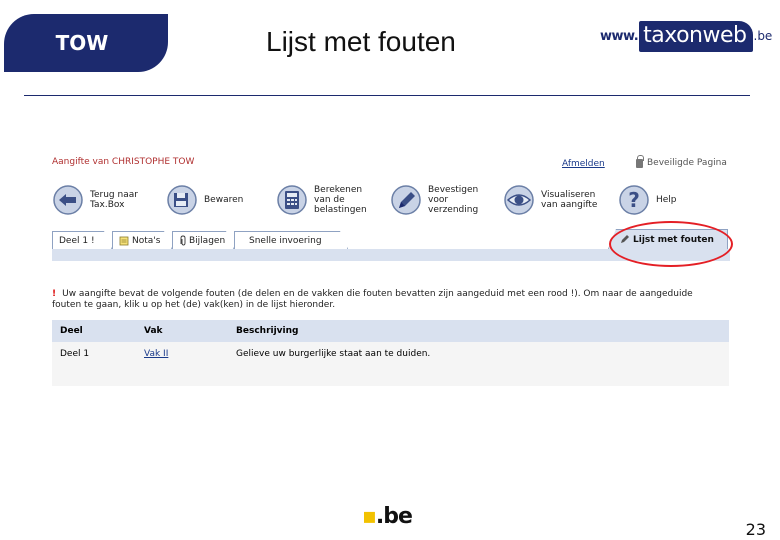 The width and height of the screenshot is (780, 540). I want to click on confirm-send-button: Bevestigen voor verzending, so click(434, 200).